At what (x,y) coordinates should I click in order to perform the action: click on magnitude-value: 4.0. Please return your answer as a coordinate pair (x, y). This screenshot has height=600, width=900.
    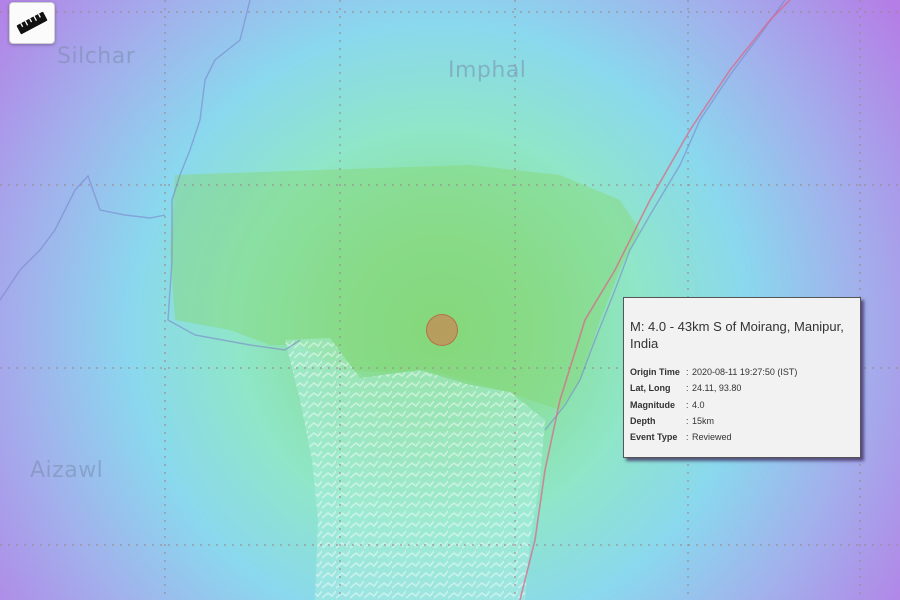
    Looking at the image, I should click on (698, 404).